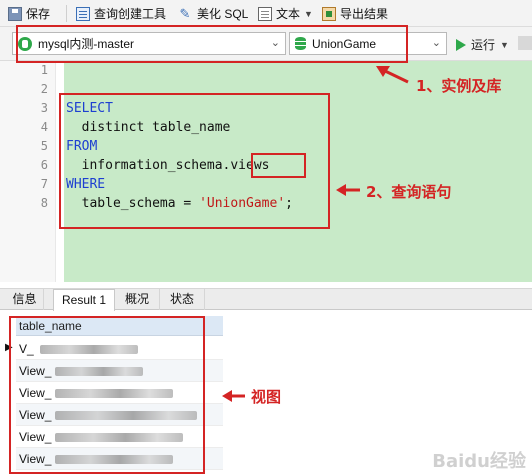 The width and height of the screenshot is (532, 475). What do you see at coordinates (479, 461) in the screenshot?
I see `watermark: Baidu经验` at bounding box center [479, 461].